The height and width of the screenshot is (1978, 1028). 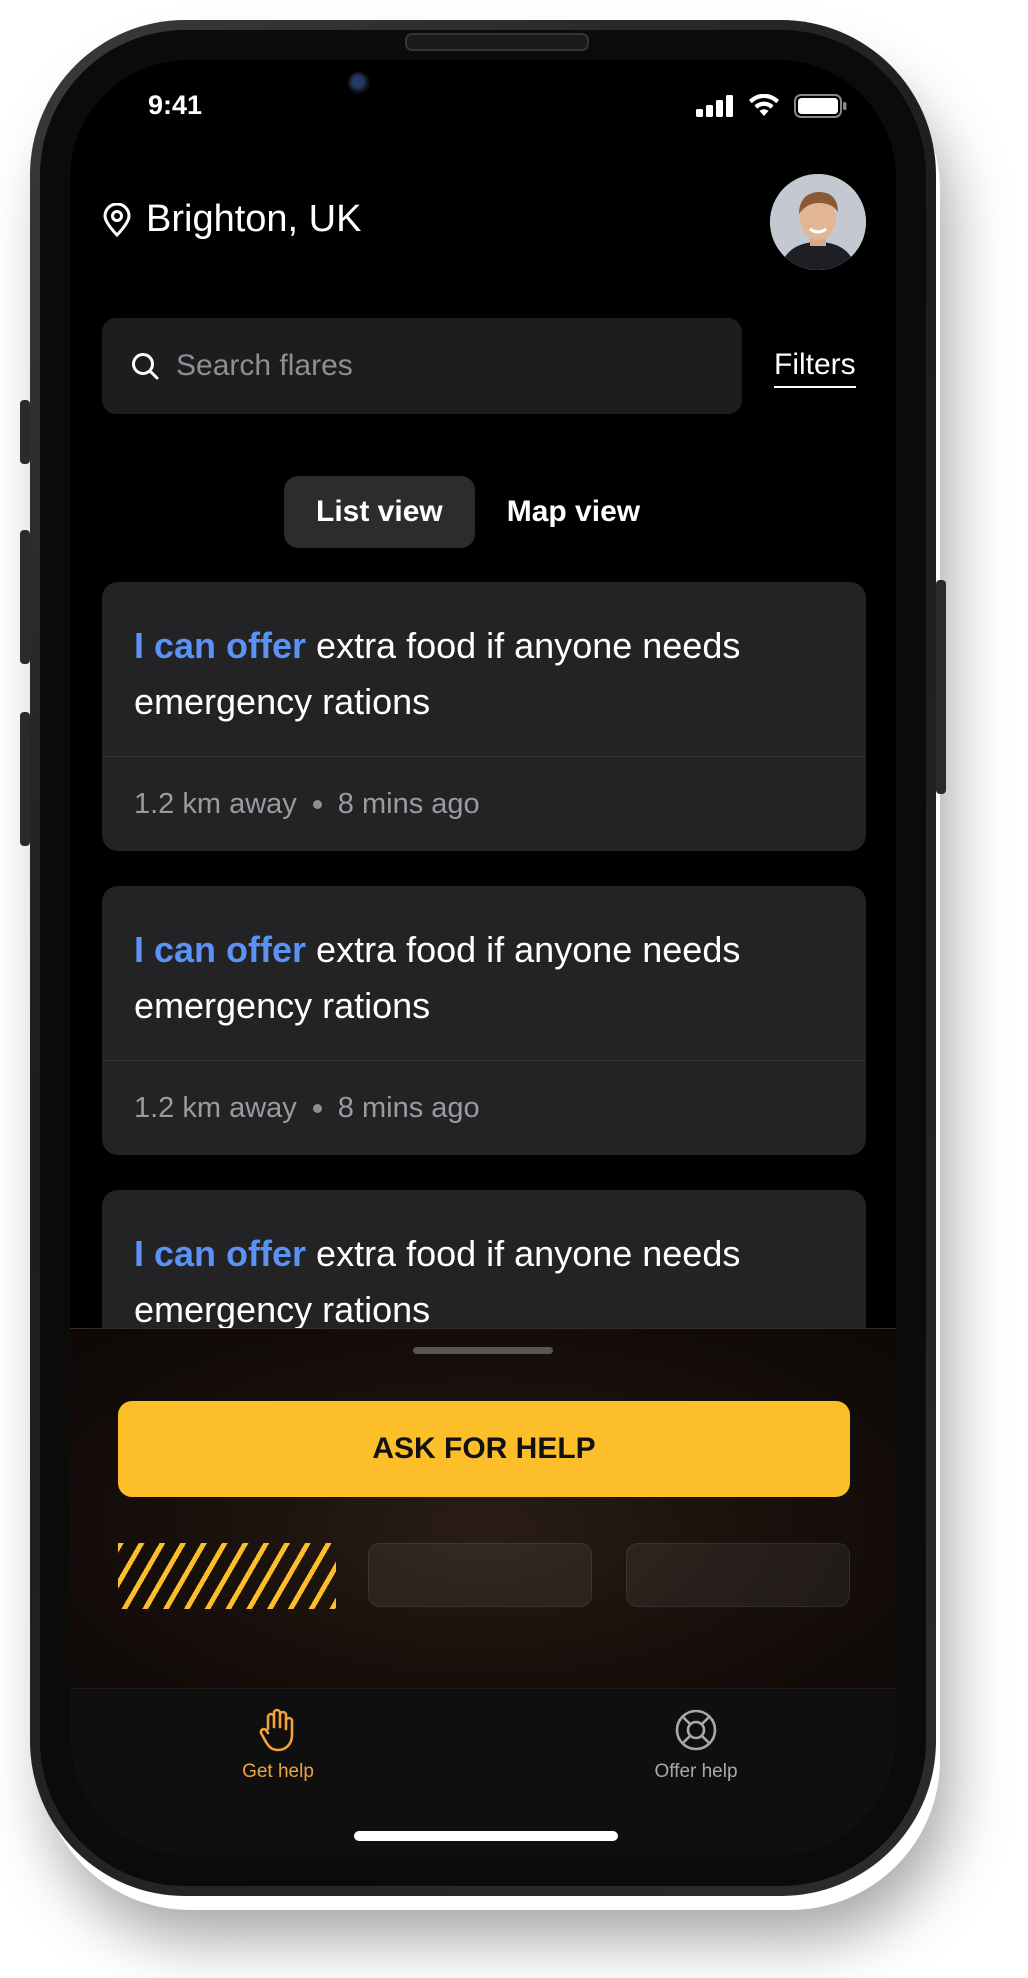 What do you see at coordinates (483, 1350) in the screenshot?
I see `sheet-grabber` at bounding box center [483, 1350].